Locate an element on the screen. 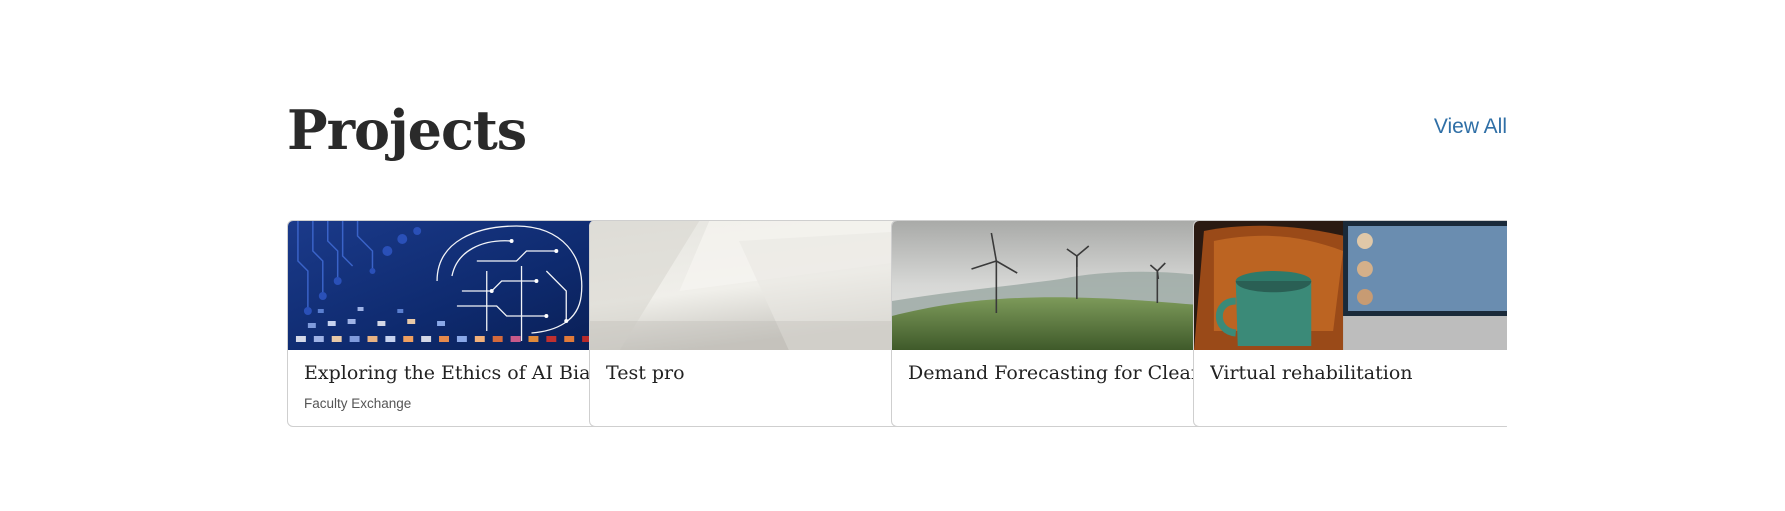 This screenshot has width=1785, height=511. project-title: Test pro is located at coordinates (645, 373).